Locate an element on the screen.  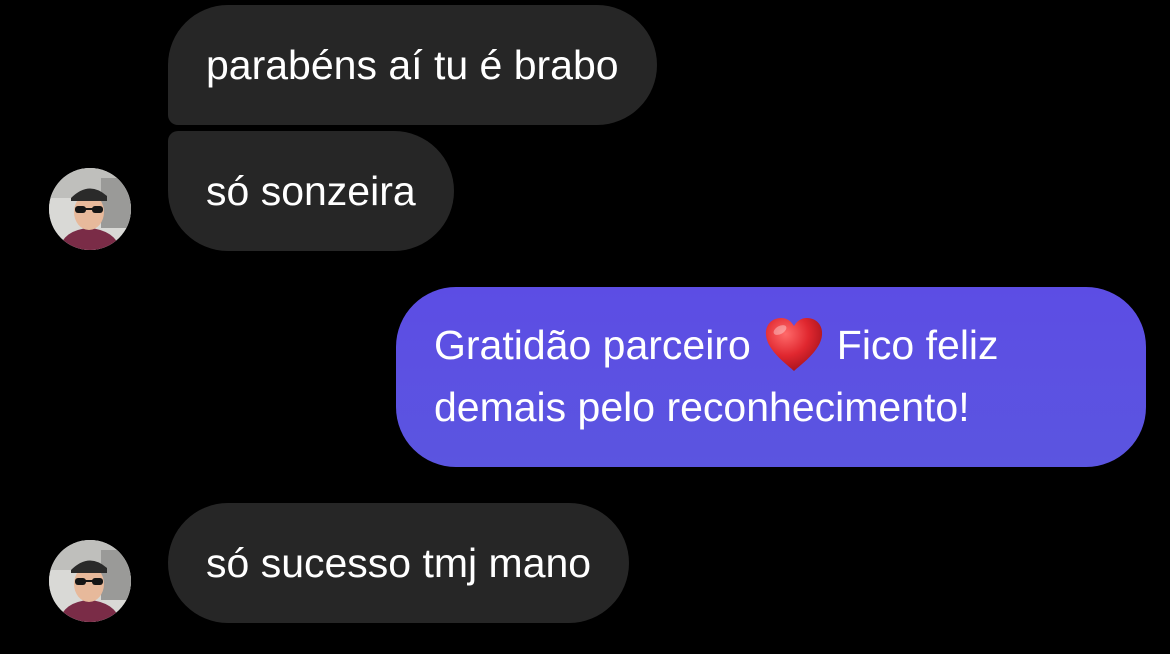
message-text: demais pelo reconhecimento! is located at coordinates (702, 407).